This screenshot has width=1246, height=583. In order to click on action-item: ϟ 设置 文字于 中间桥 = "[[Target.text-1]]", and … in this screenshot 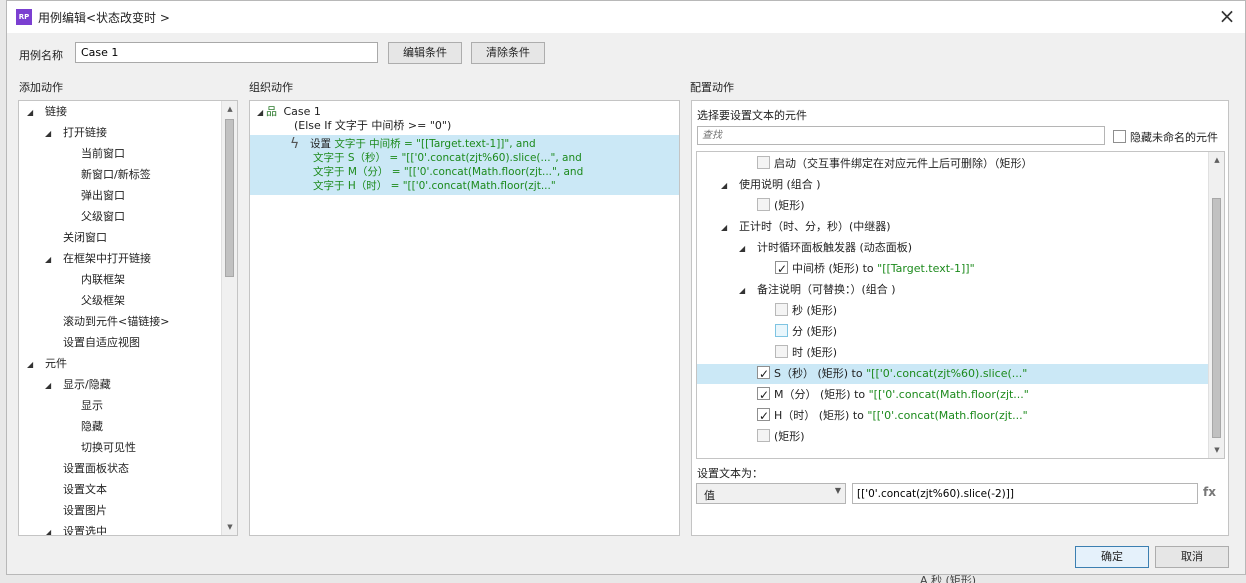, I will do `click(464, 165)`.